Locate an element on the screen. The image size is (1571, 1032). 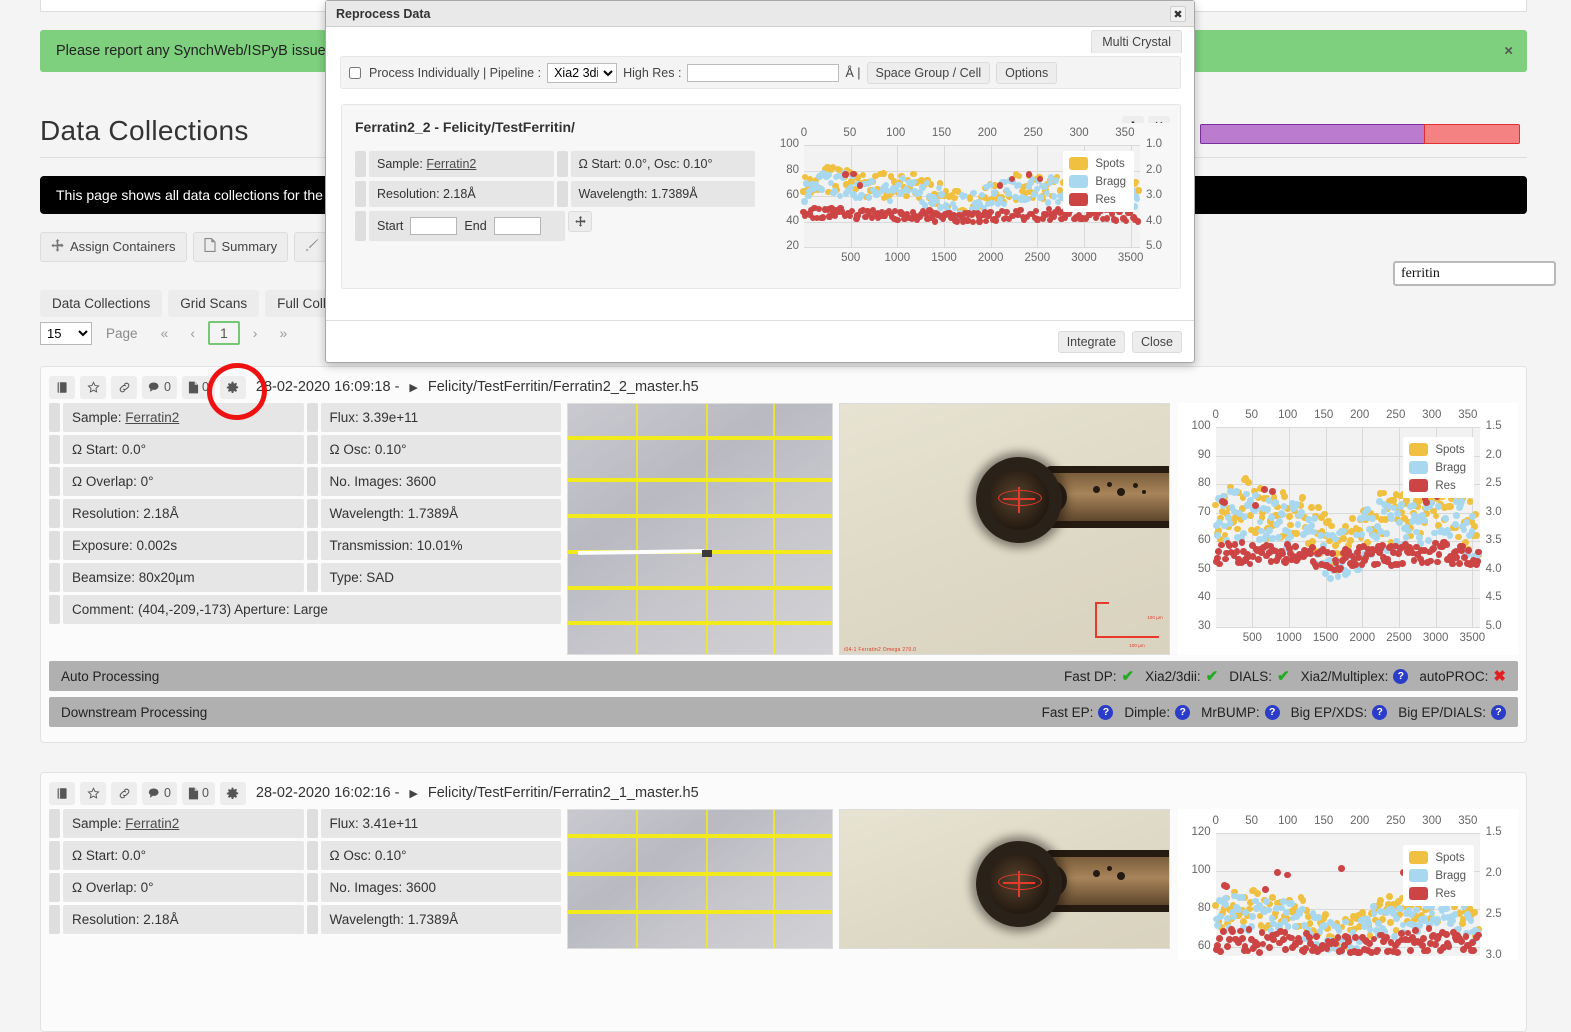
process-individually-checkbox is located at coordinates (355, 72).